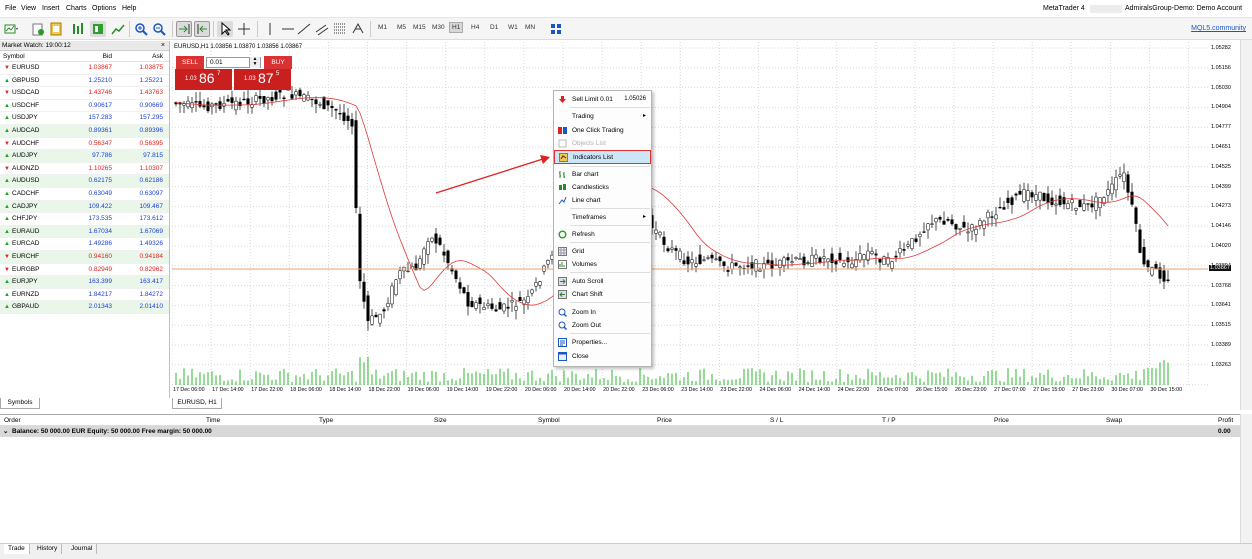 The image size is (1252, 559). Describe the element at coordinates (190, 62) in the screenshot. I see `sell-button: SELL` at that location.